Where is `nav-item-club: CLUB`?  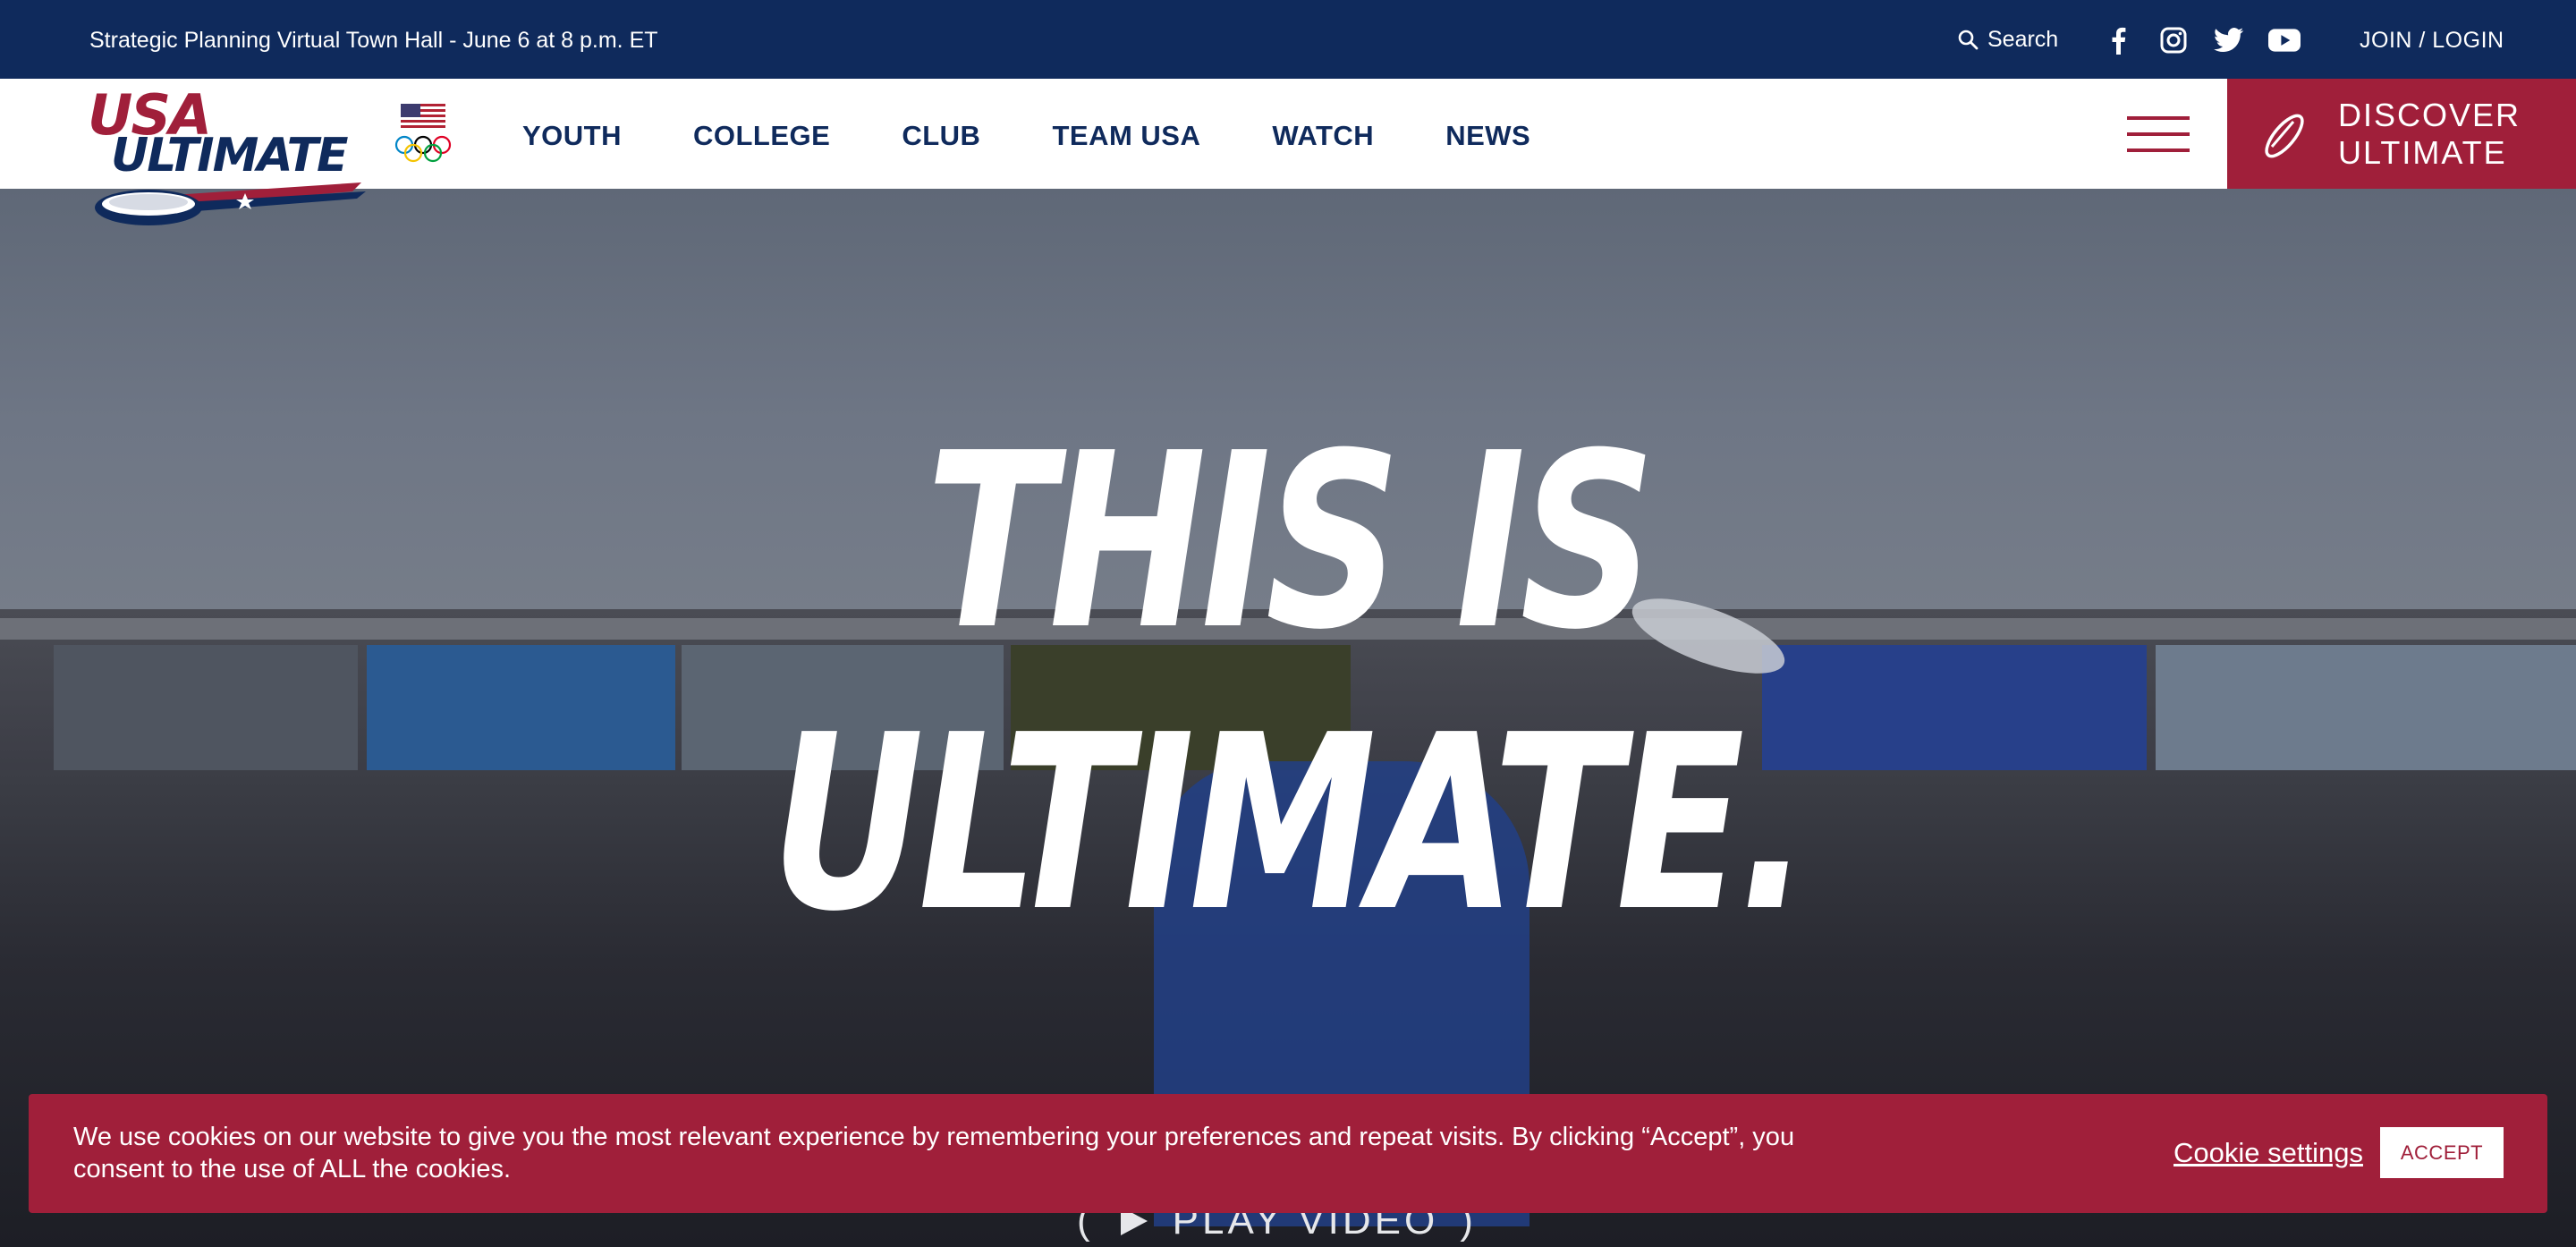
nav-item-club: CLUB is located at coordinates (941, 136).